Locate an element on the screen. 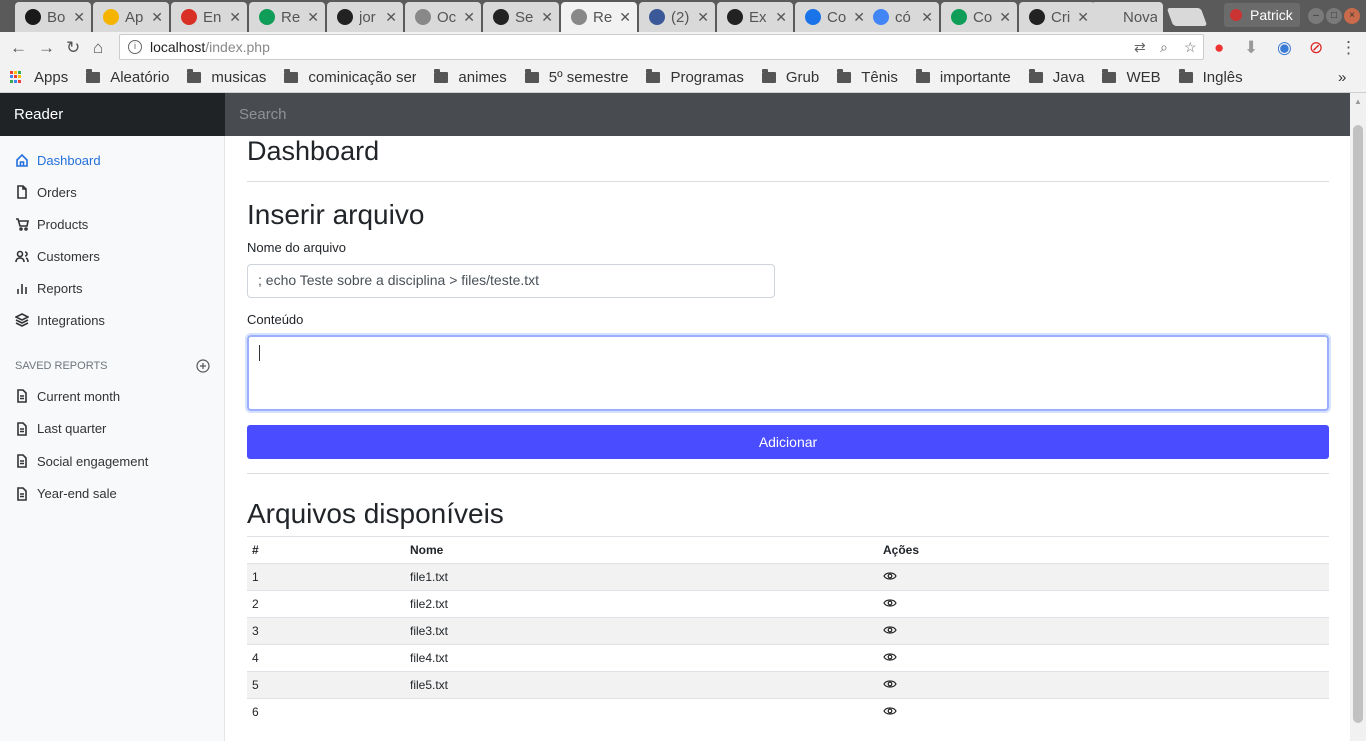 This screenshot has width=1366, height=741. bookmark-folder: Aleatório is located at coordinates (127, 77).